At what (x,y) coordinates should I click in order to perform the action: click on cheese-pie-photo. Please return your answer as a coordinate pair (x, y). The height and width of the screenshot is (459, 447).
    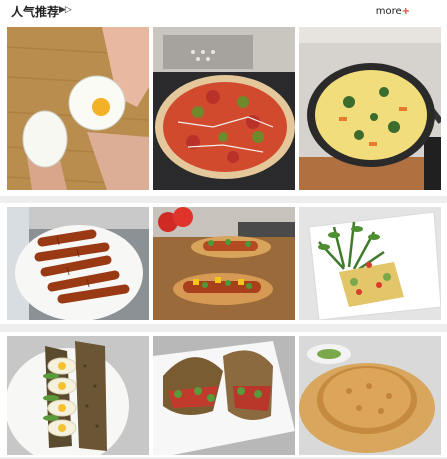
    Looking at the image, I should click on (370, 395).